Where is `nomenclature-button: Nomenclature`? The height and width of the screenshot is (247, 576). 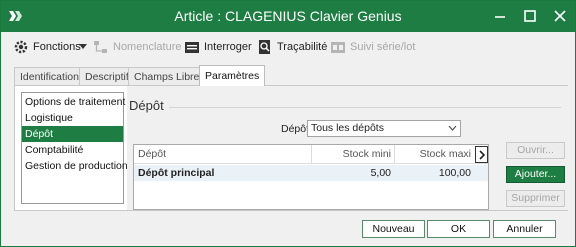
nomenclature-button: Nomenclature is located at coordinates (137, 47).